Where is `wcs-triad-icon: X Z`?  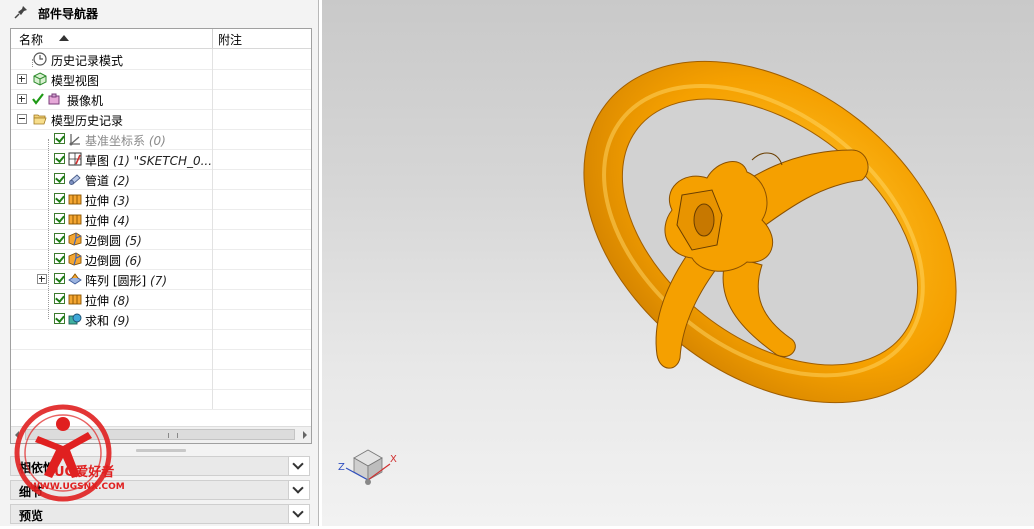 wcs-triad-icon: X Z is located at coordinates (369, 466).